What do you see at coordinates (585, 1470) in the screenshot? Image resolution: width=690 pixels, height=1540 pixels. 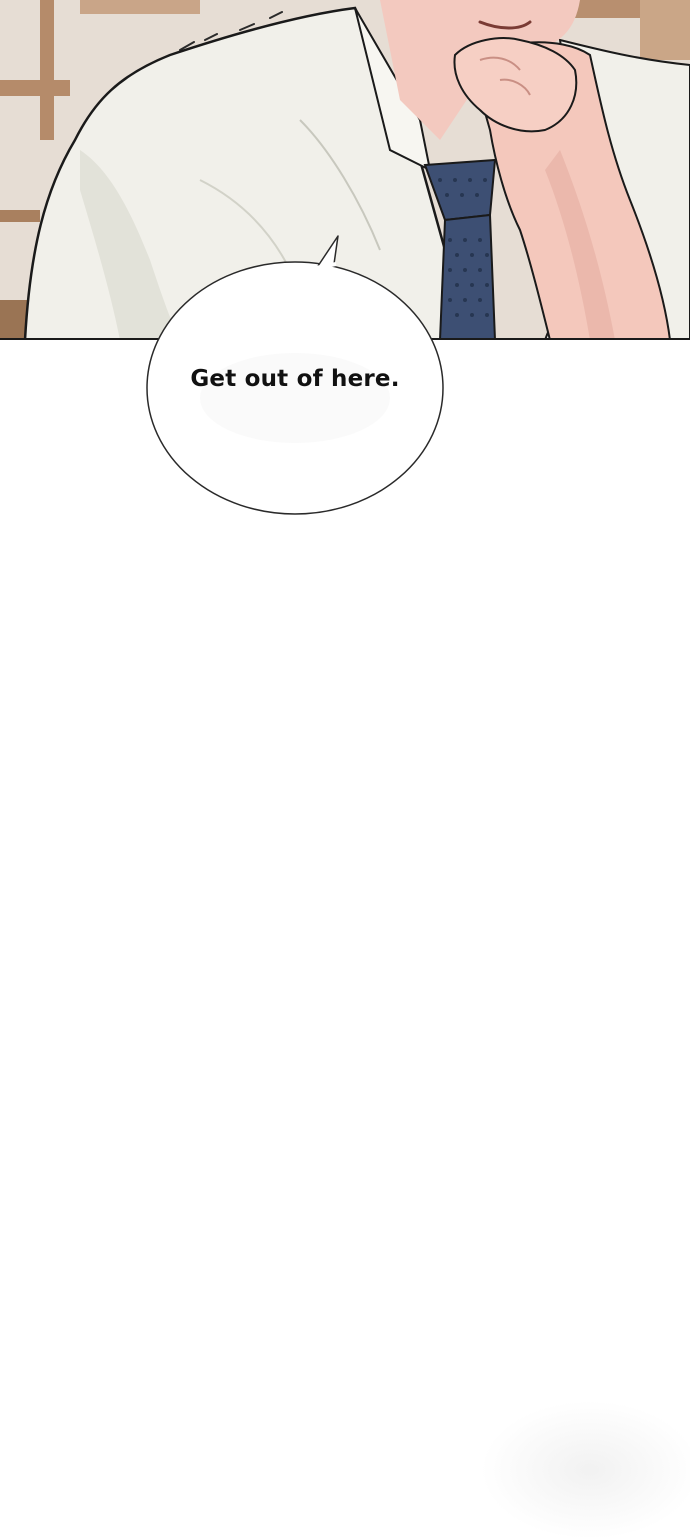 I see `faint-smudge` at bounding box center [585, 1470].